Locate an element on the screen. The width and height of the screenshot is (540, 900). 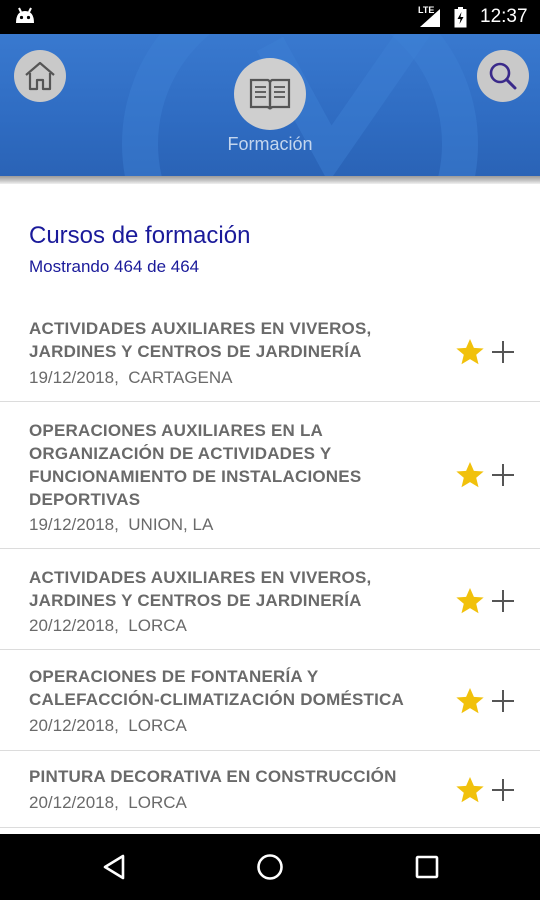
course-location: UNION, LA is located at coordinates (171, 524).